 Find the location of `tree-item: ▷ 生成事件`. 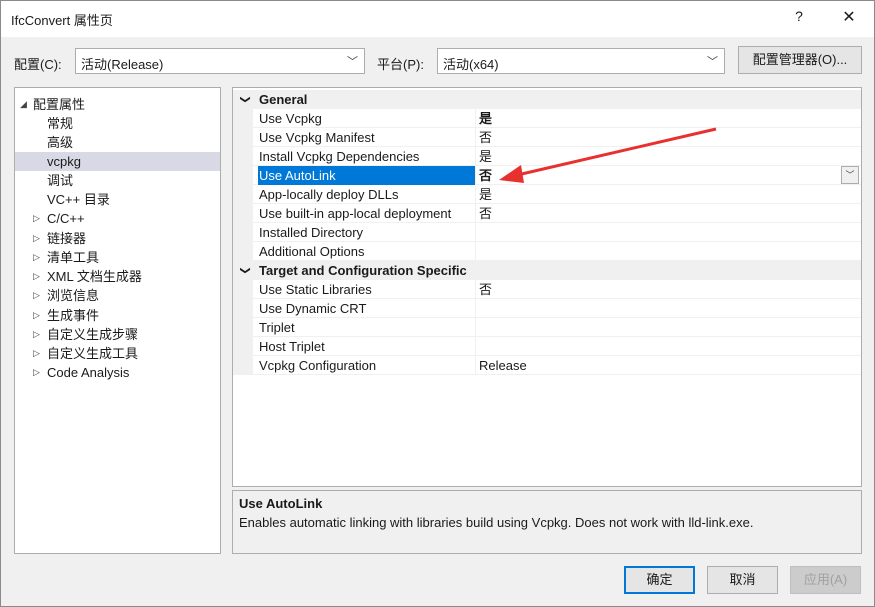

tree-item: ▷ 生成事件 is located at coordinates (117, 315).